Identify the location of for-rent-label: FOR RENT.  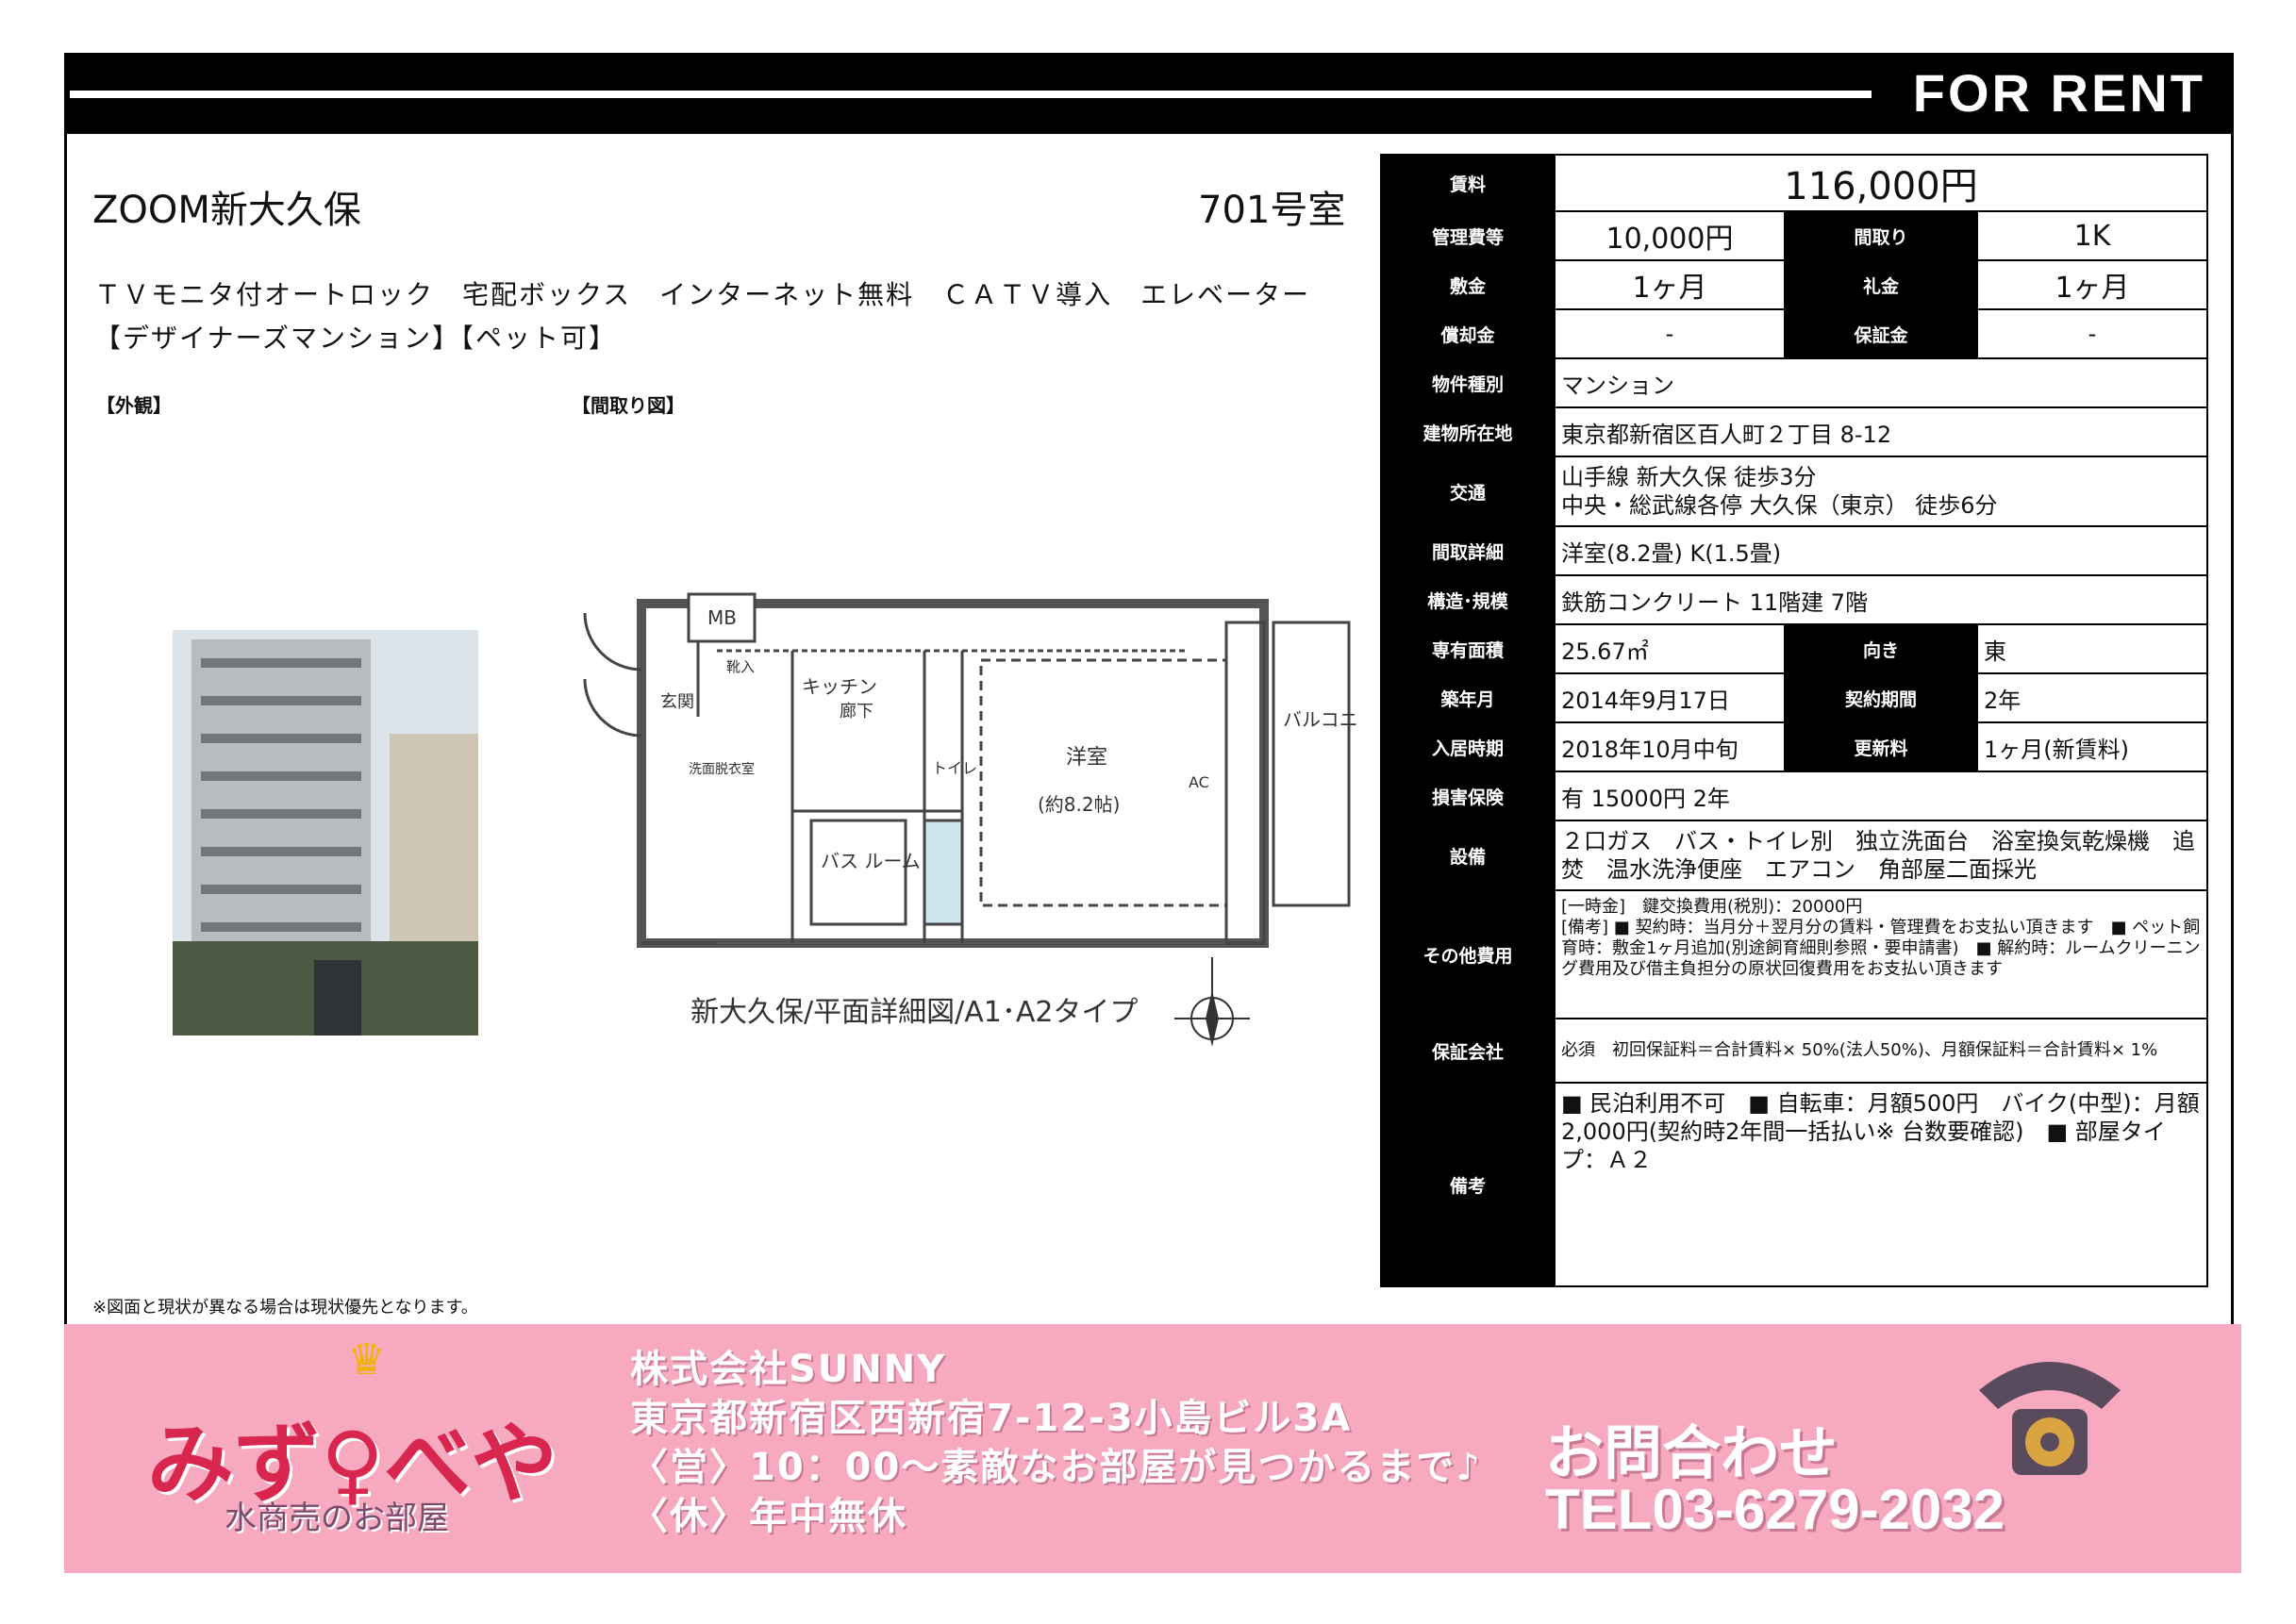
(2058, 93).